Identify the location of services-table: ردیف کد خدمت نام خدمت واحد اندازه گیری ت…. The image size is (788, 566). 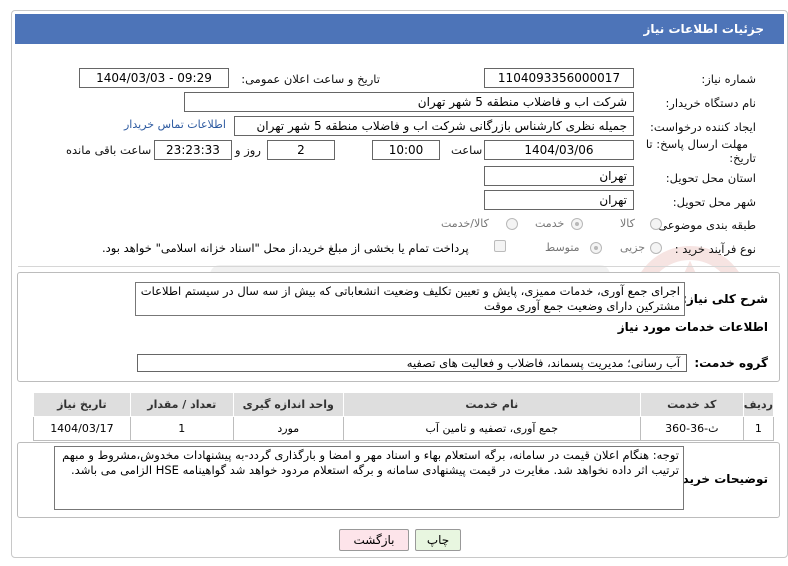
(404, 416).